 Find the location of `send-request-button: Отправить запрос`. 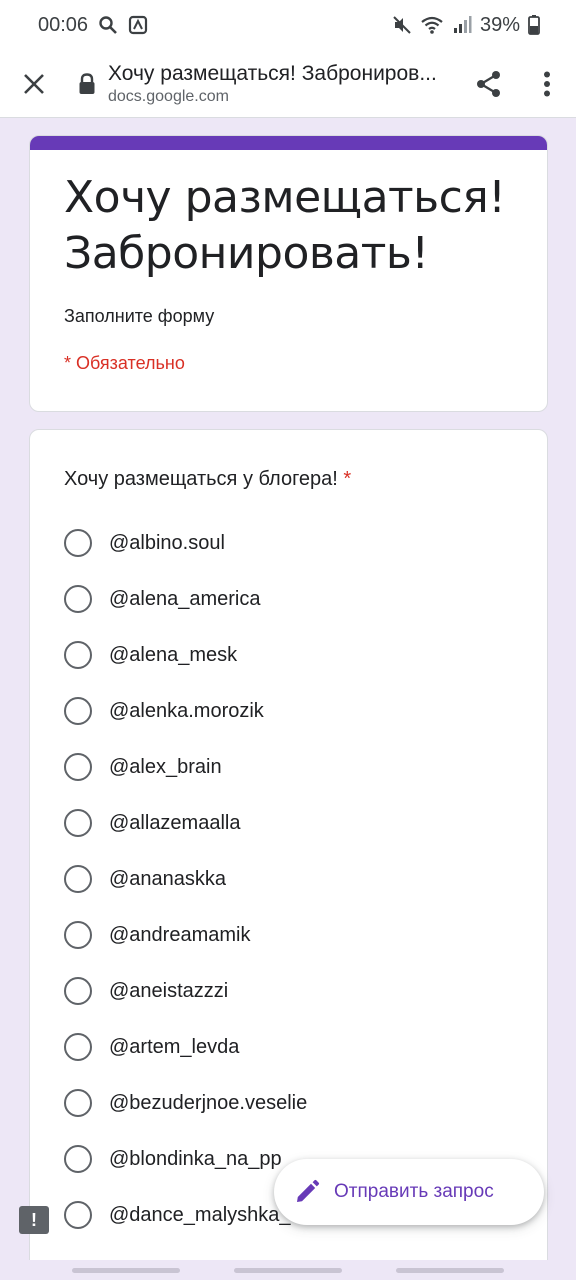

send-request-button: Отправить запрос is located at coordinates (409, 1192).